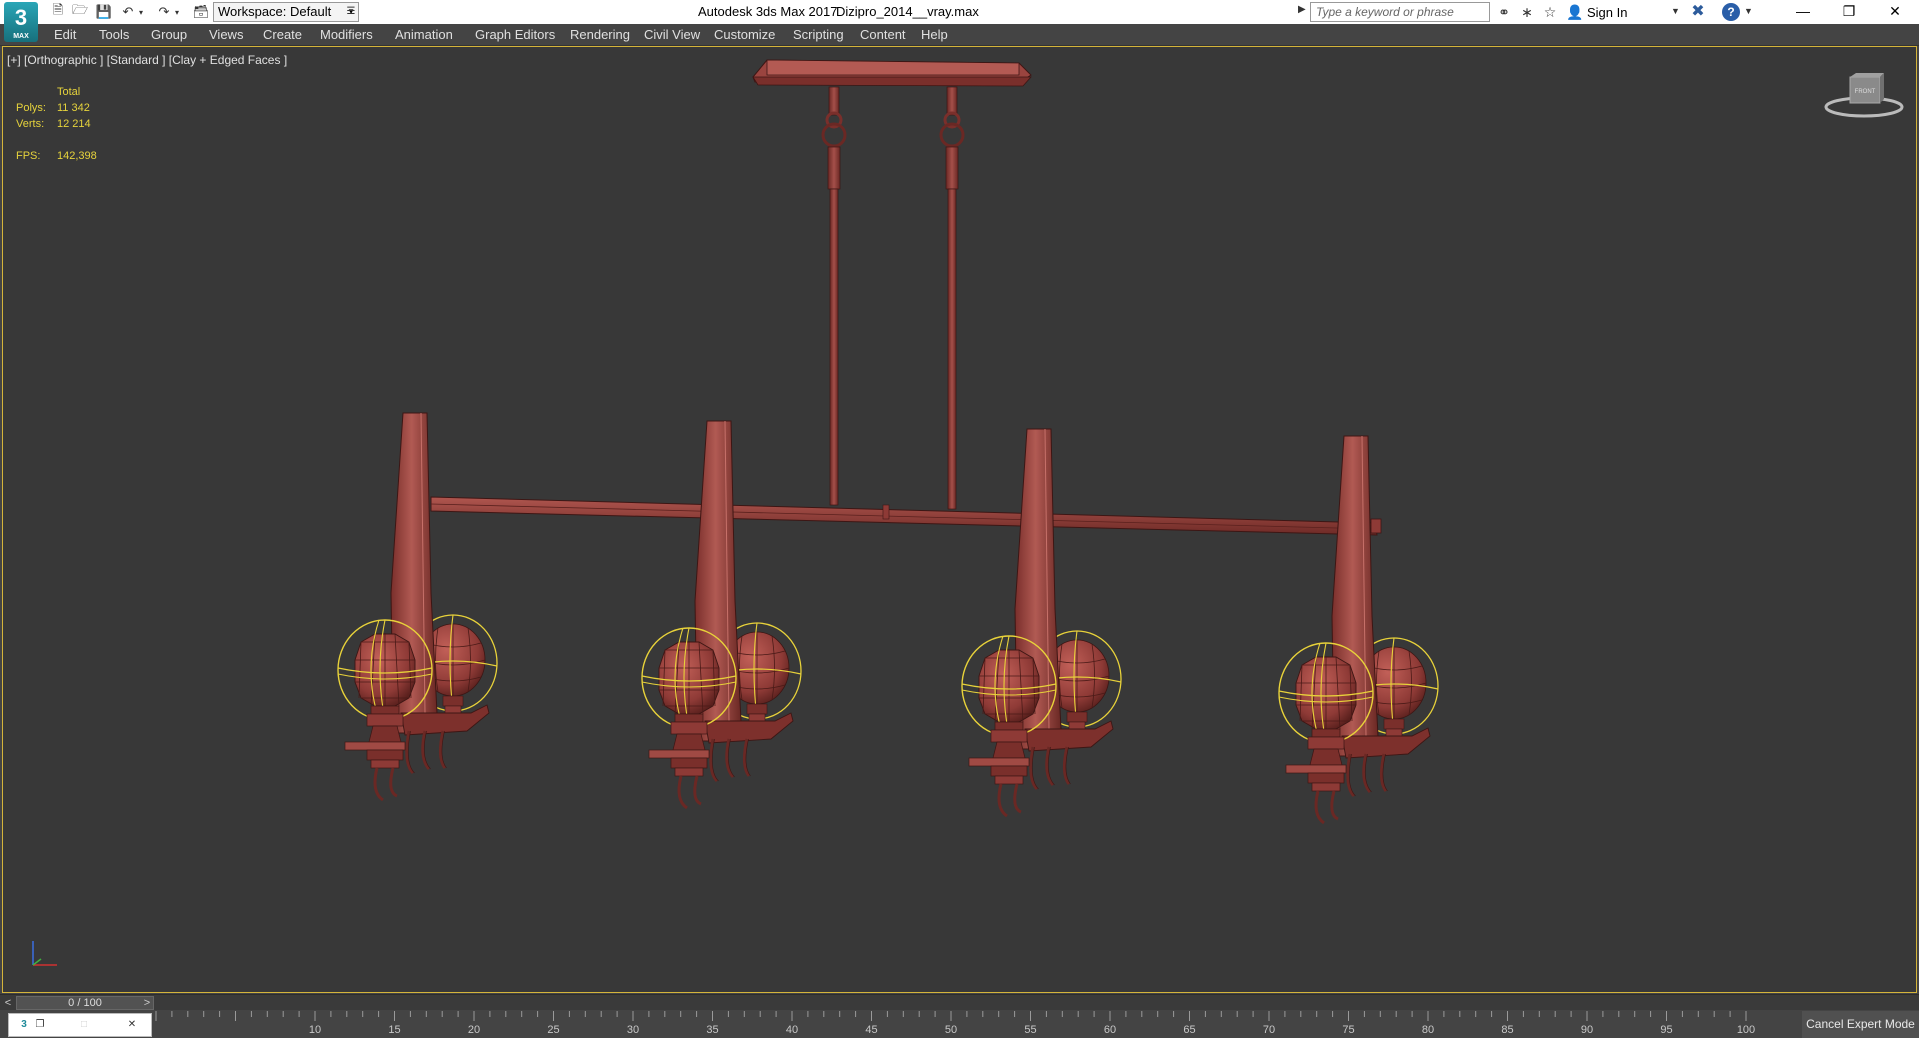 This screenshot has height=1038, width=1919. What do you see at coordinates (77, 156) in the screenshot?
I see `stats-fps-value: 142,398` at bounding box center [77, 156].